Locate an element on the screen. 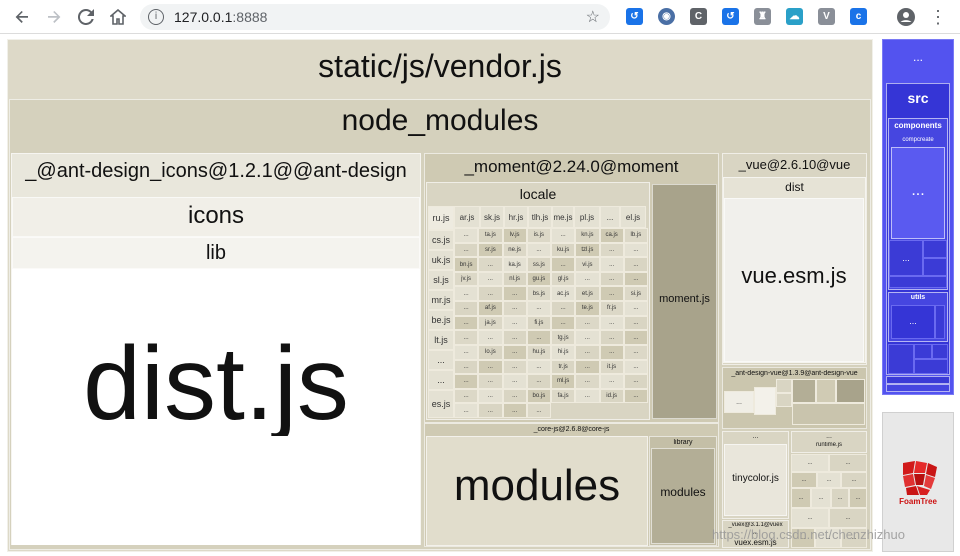  locale-file: fa.js is located at coordinates (563, 396).